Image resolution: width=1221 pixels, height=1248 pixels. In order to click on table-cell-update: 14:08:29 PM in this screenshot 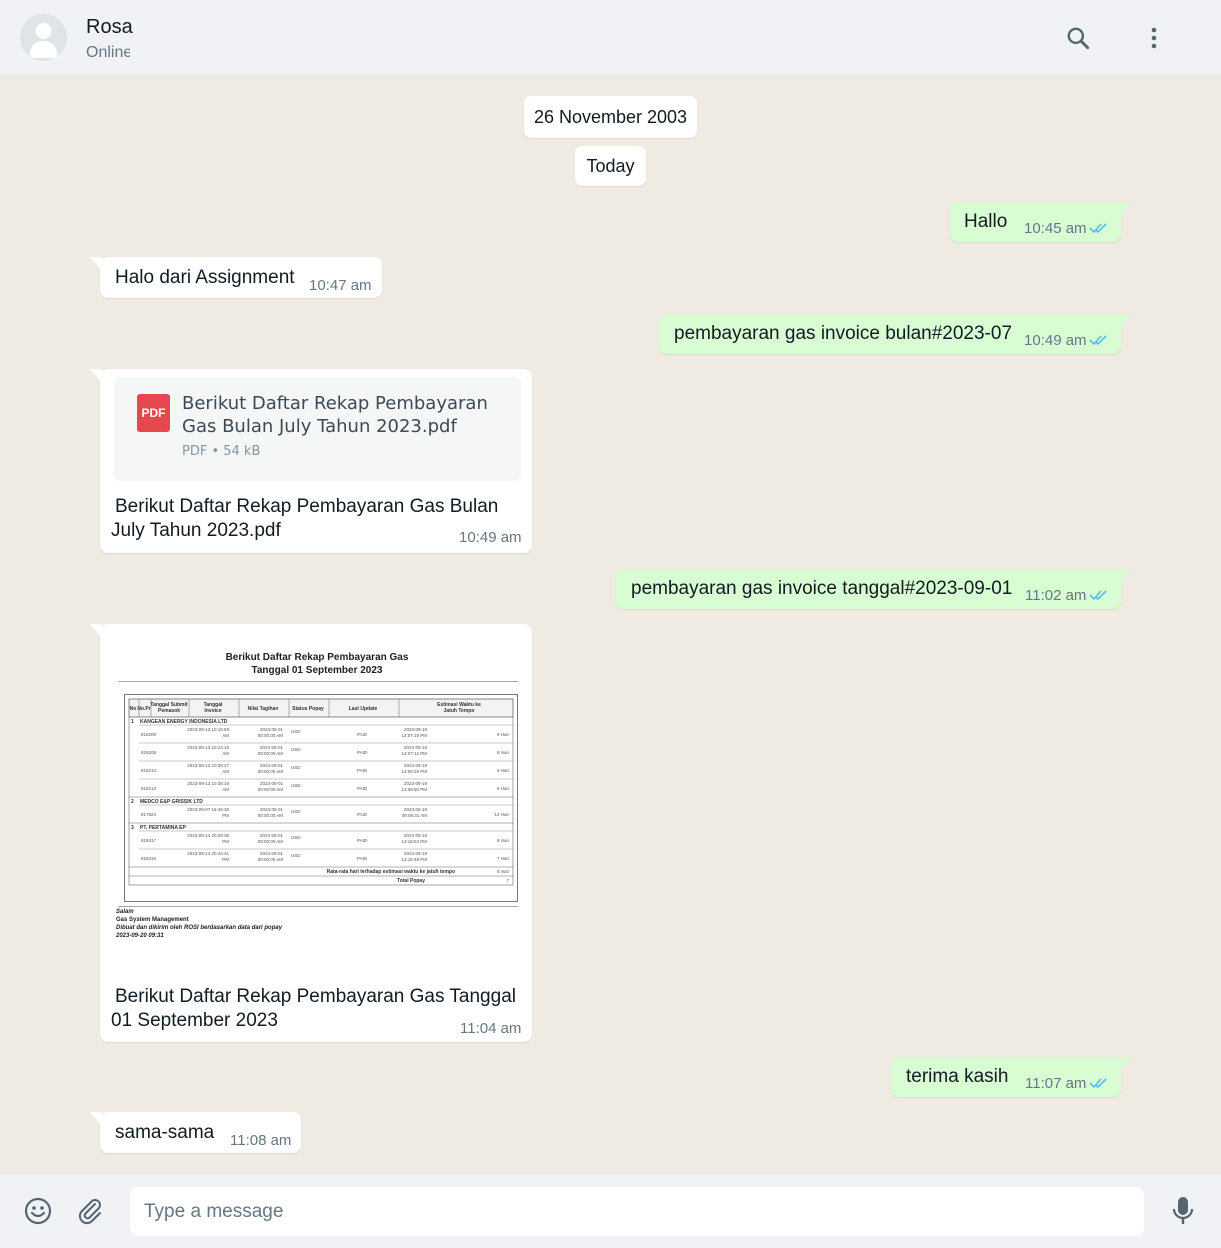, I will do `click(414, 771)`.